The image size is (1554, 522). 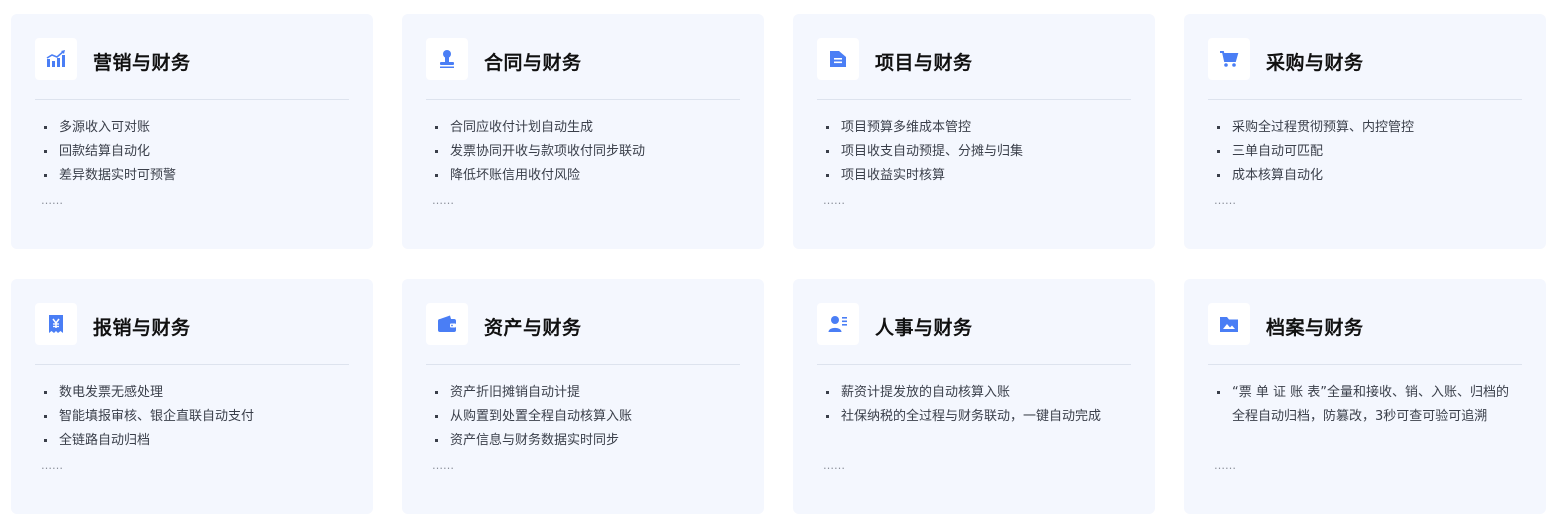 What do you see at coordinates (975, 176) in the screenshot?
I see `list-item: 项目收益实时核算` at bounding box center [975, 176].